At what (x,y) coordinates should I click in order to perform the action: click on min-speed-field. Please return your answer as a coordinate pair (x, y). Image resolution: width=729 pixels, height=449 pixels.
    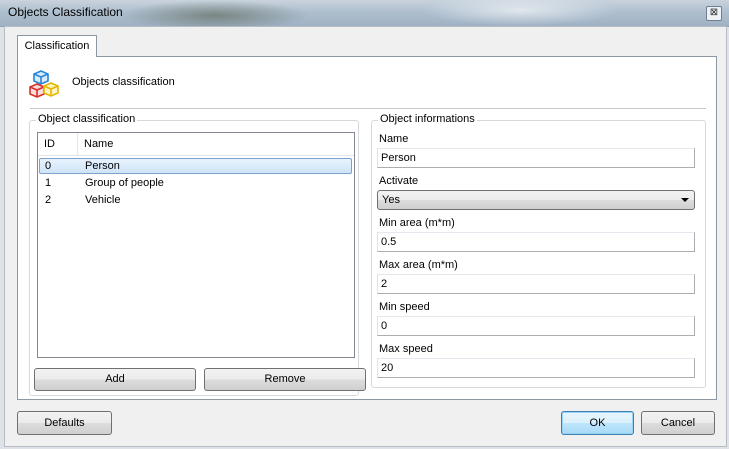
    Looking at the image, I should click on (536, 326).